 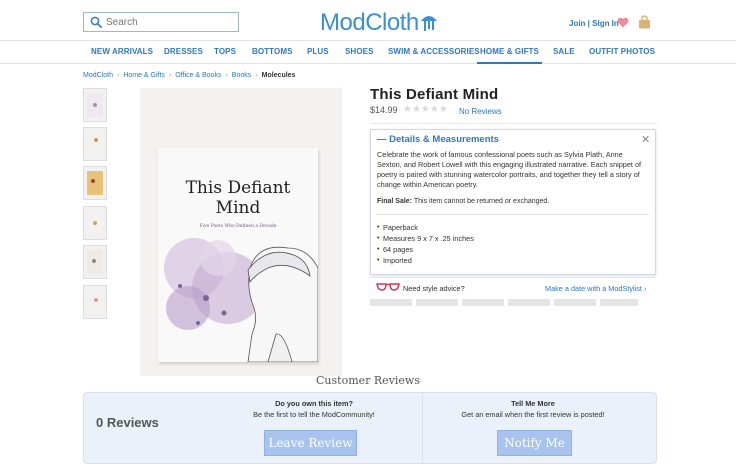 What do you see at coordinates (434, 52) in the screenshot?
I see `nav-swim-accessories: SWIM & ACCESSORIES` at bounding box center [434, 52].